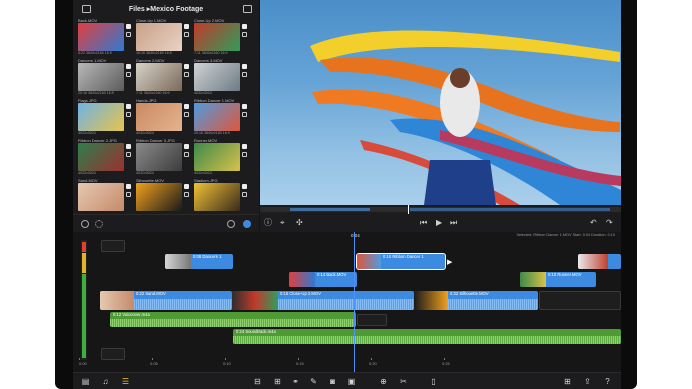 The width and height of the screenshot is (692, 389). Describe the element at coordinates (580, 300) in the screenshot. I see `empty-track` at that location.